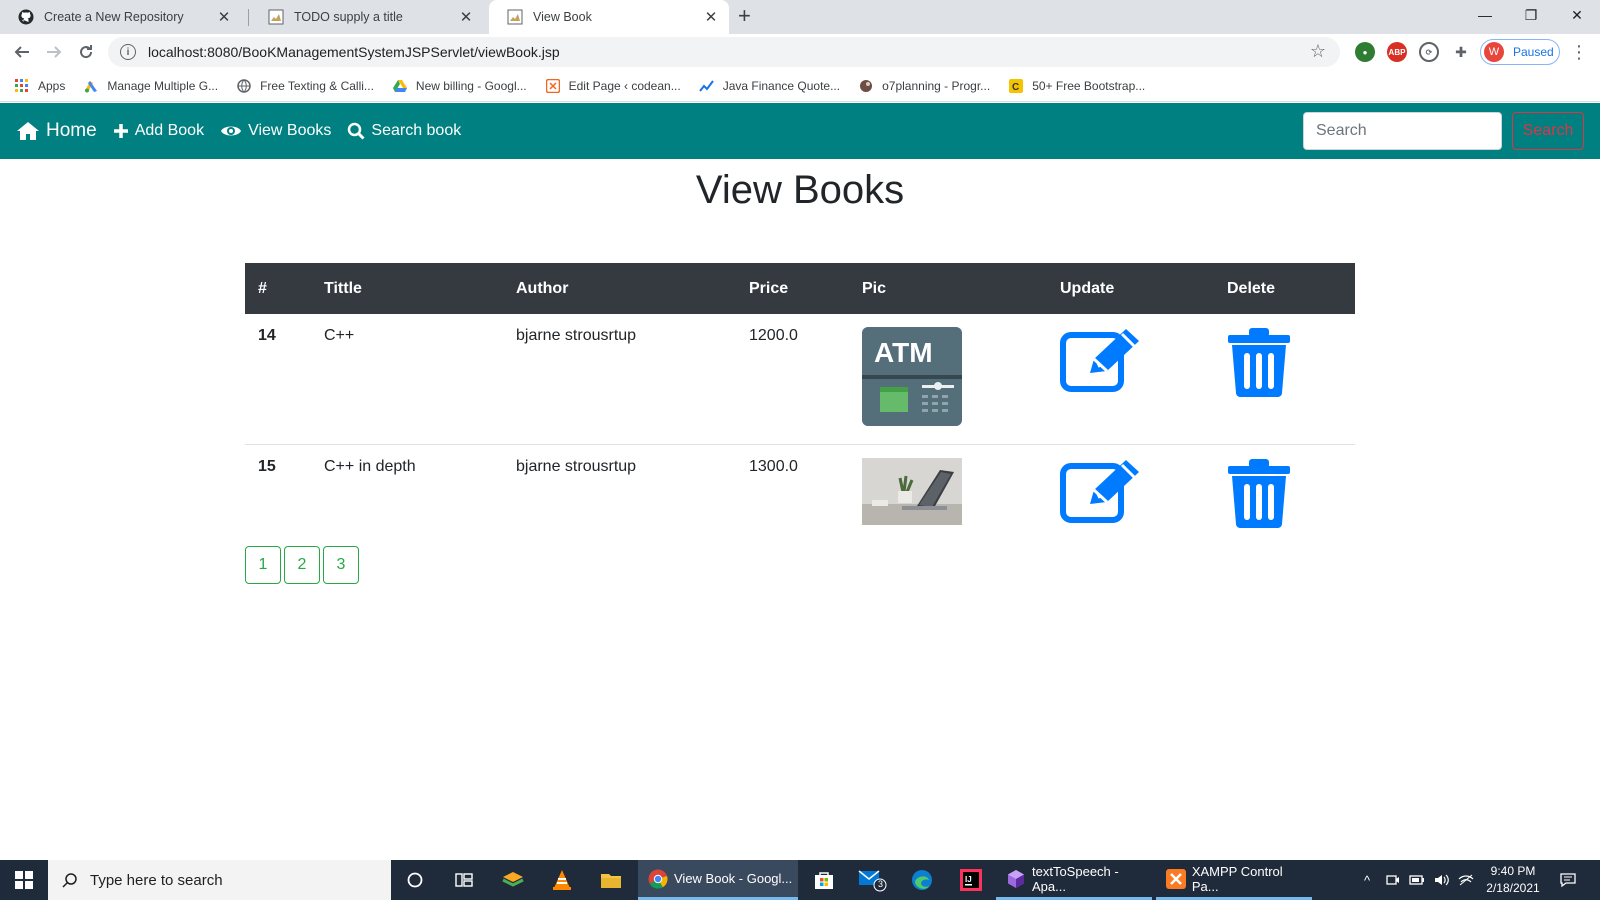 The width and height of the screenshot is (1600, 900). I want to click on svg-text: IJ, so click(968, 879).